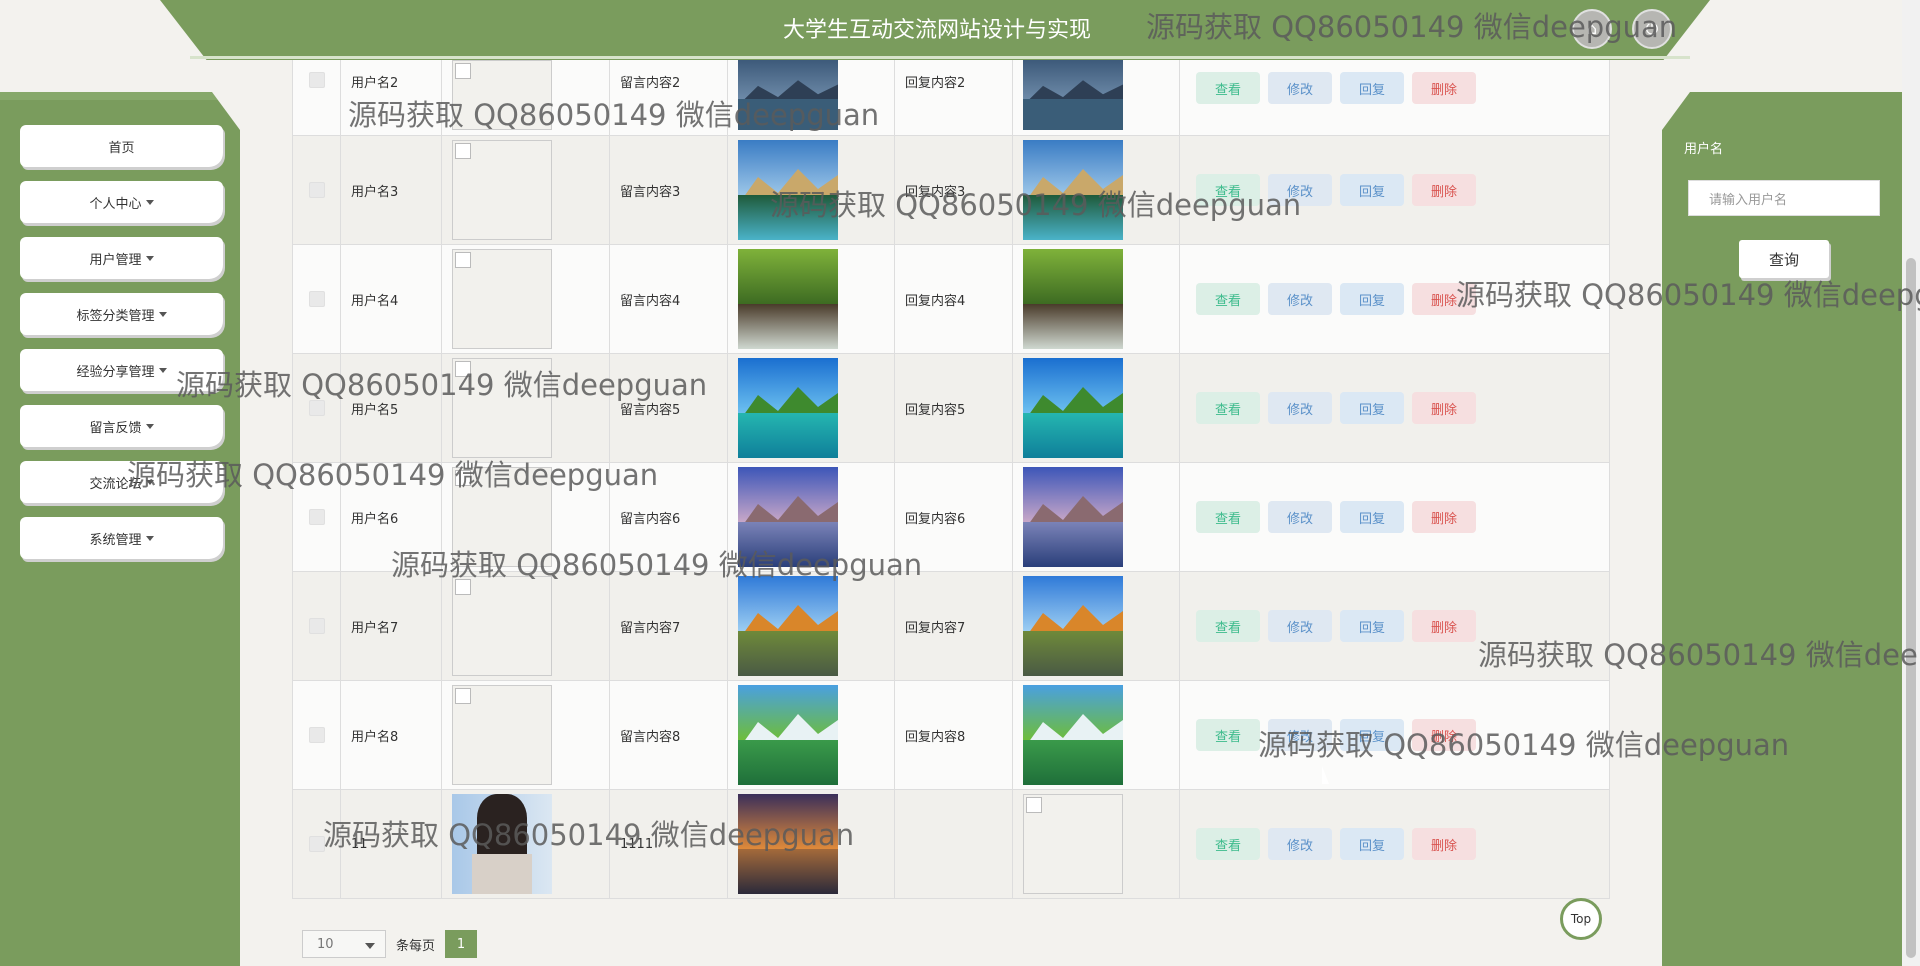 The height and width of the screenshot is (966, 1920). Describe the element at coordinates (650, 519) in the screenshot. I see `message-cell: 留言内容6` at that location.